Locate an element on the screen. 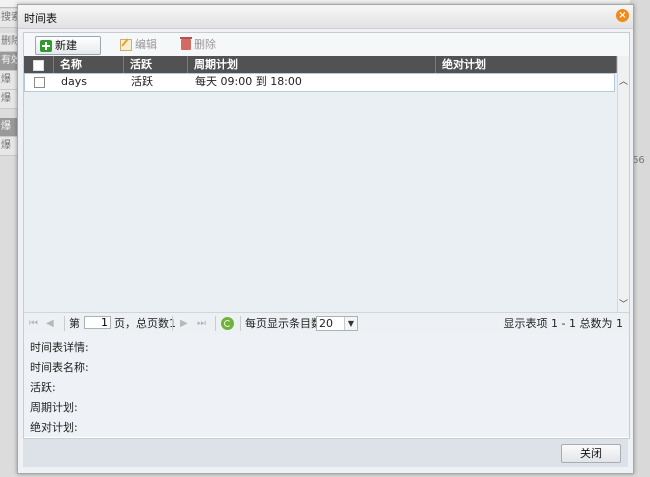 The image size is (650, 477). page-suffix: 页，总页数1 is located at coordinates (145, 323).